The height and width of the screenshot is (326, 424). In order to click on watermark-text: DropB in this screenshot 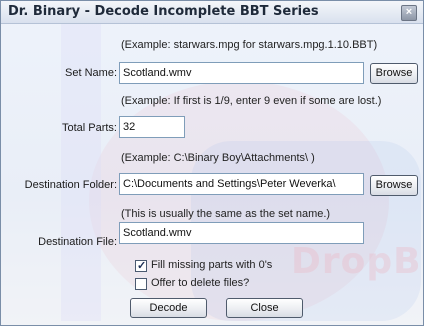, I will do `click(356, 261)`.